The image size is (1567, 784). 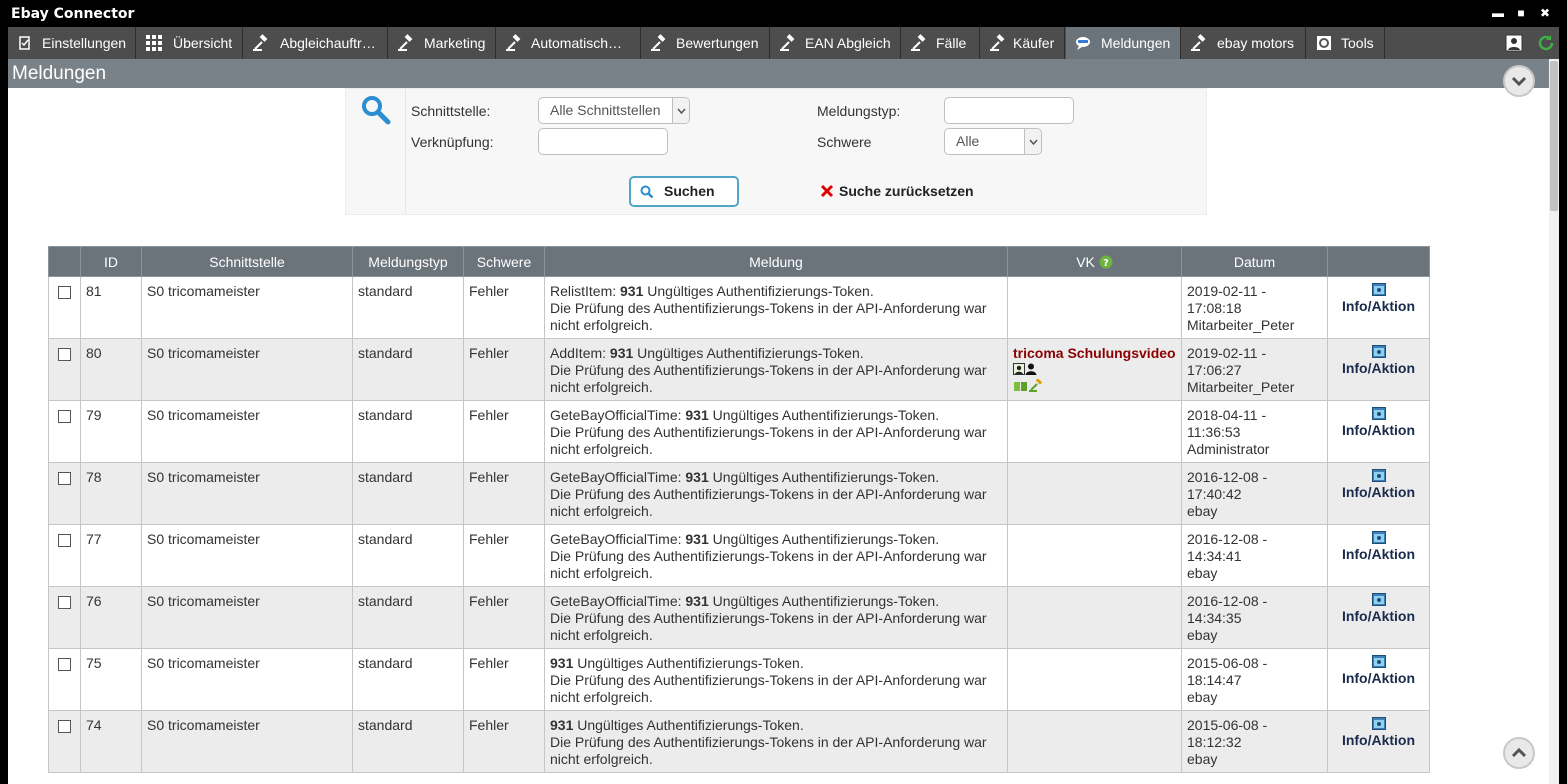 What do you see at coordinates (1254, 261) in the screenshot?
I see `header-datum: Datum` at bounding box center [1254, 261].